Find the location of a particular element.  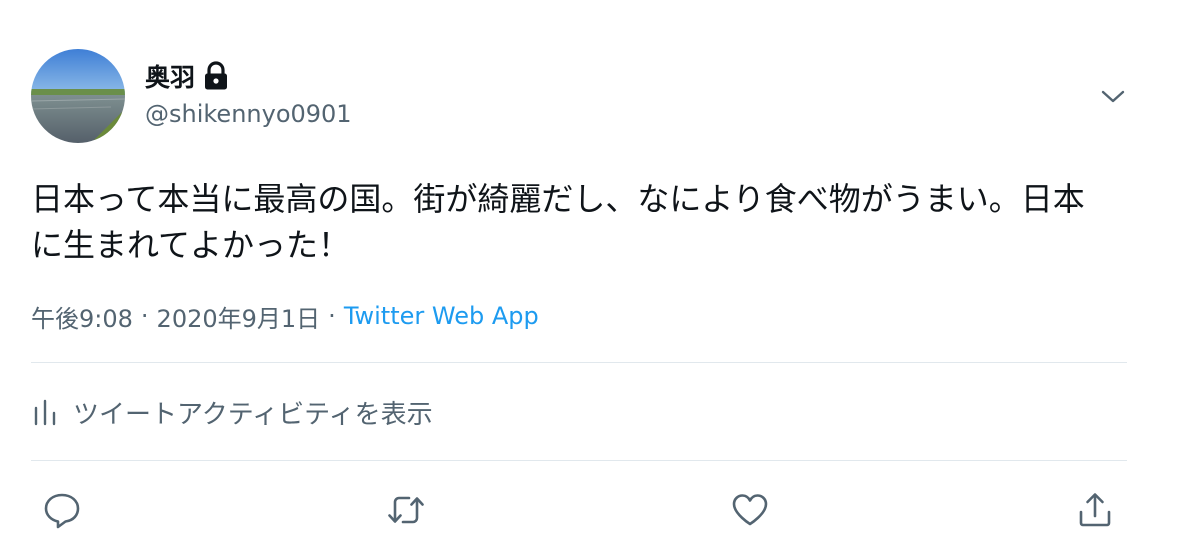

tweet-activity-link: ツイートアクティビティを表示 is located at coordinates (232, 412).